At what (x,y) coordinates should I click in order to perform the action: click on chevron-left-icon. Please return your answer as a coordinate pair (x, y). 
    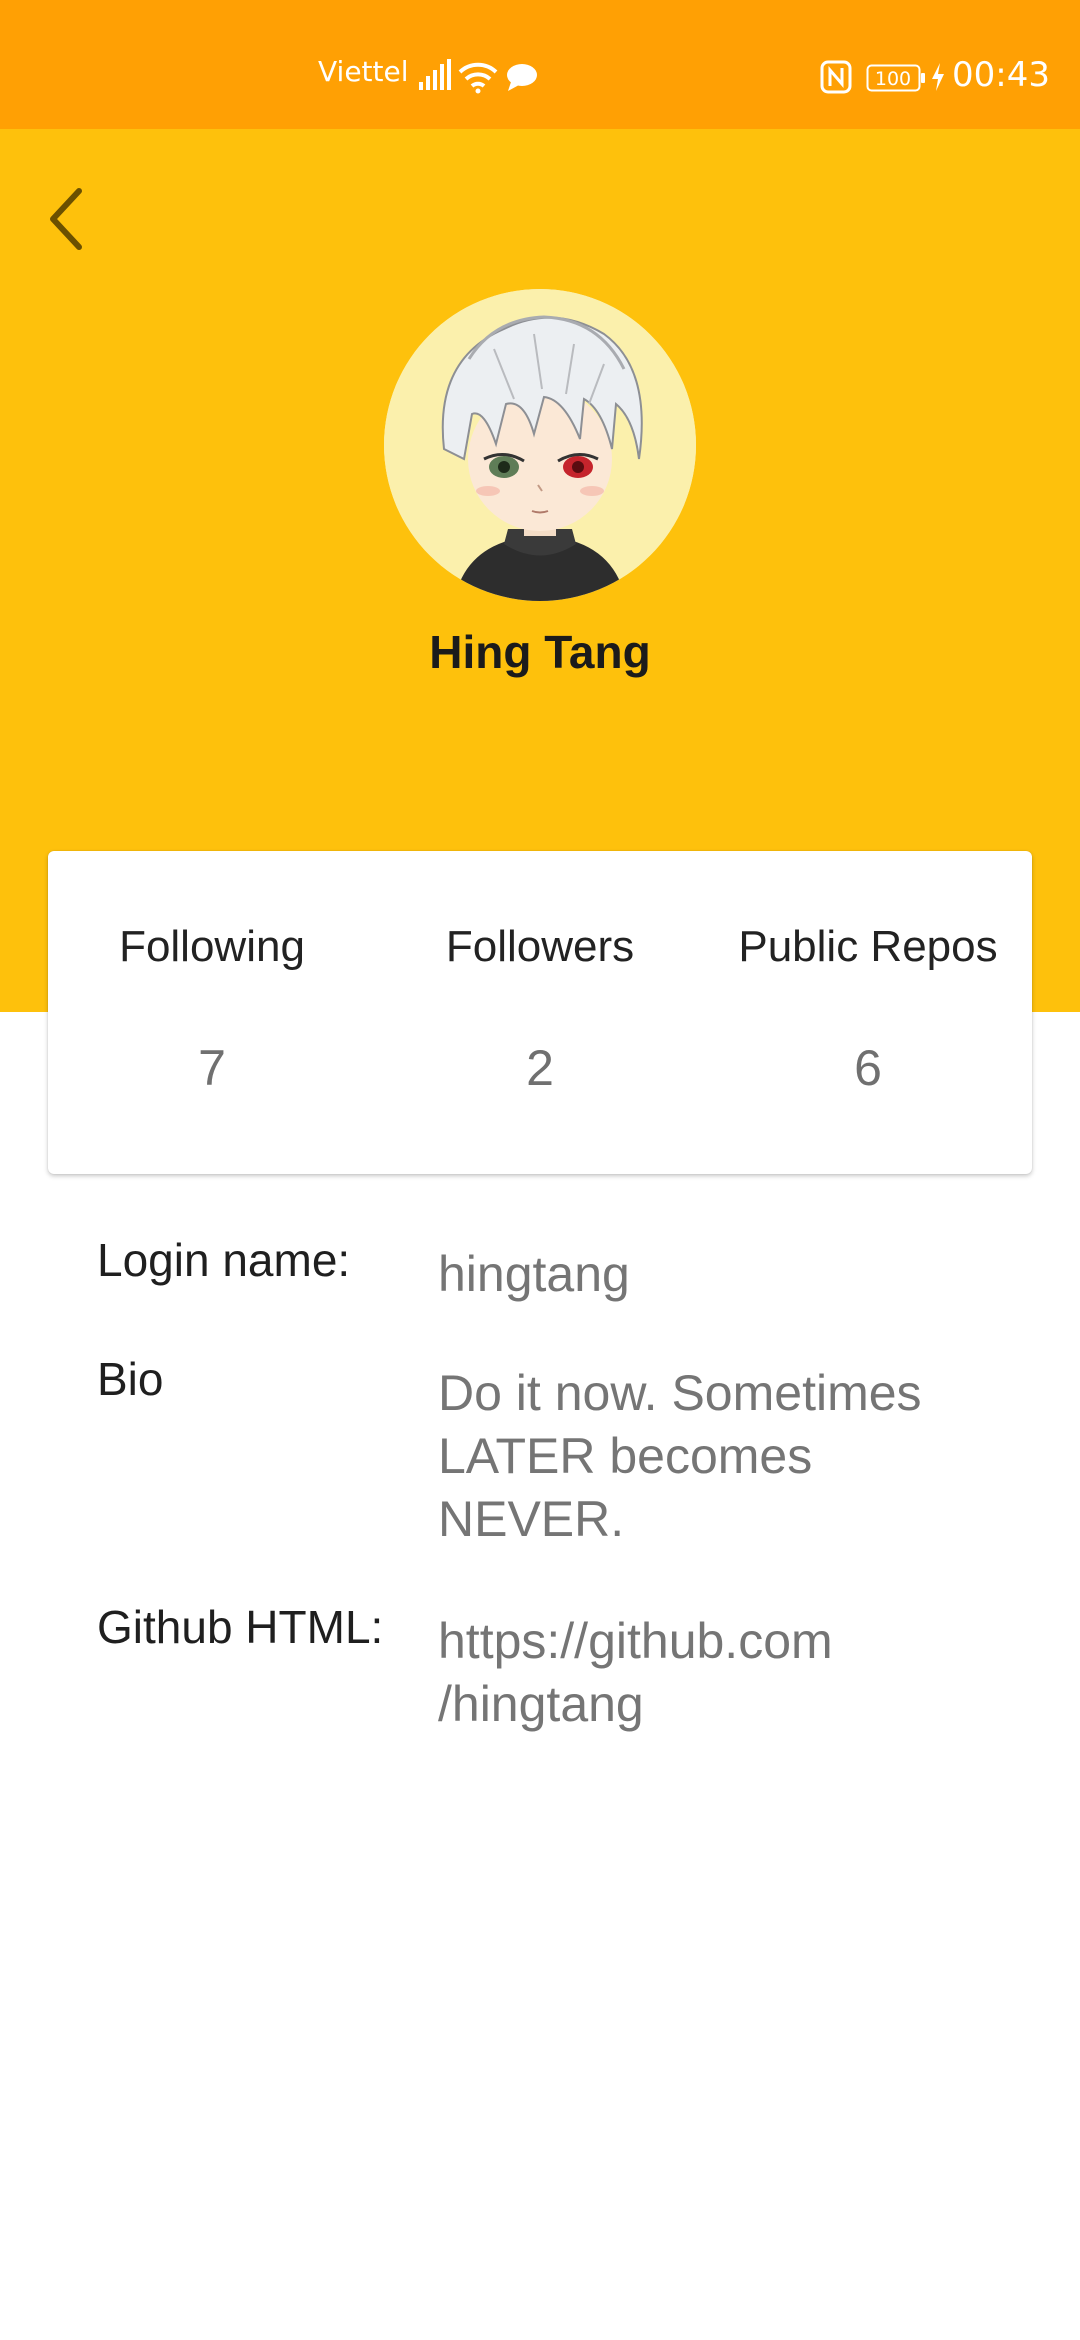
    Looking at the image, I should click on (66, 219).